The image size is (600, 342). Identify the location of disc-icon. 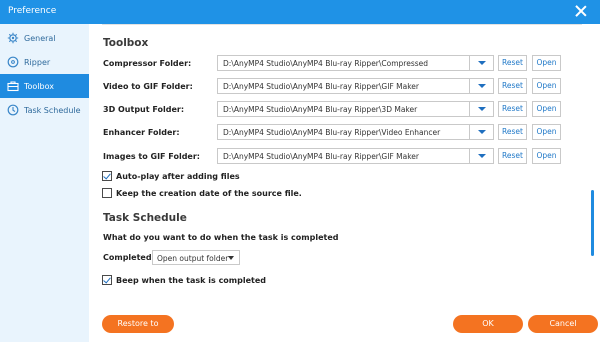
(13, 62).